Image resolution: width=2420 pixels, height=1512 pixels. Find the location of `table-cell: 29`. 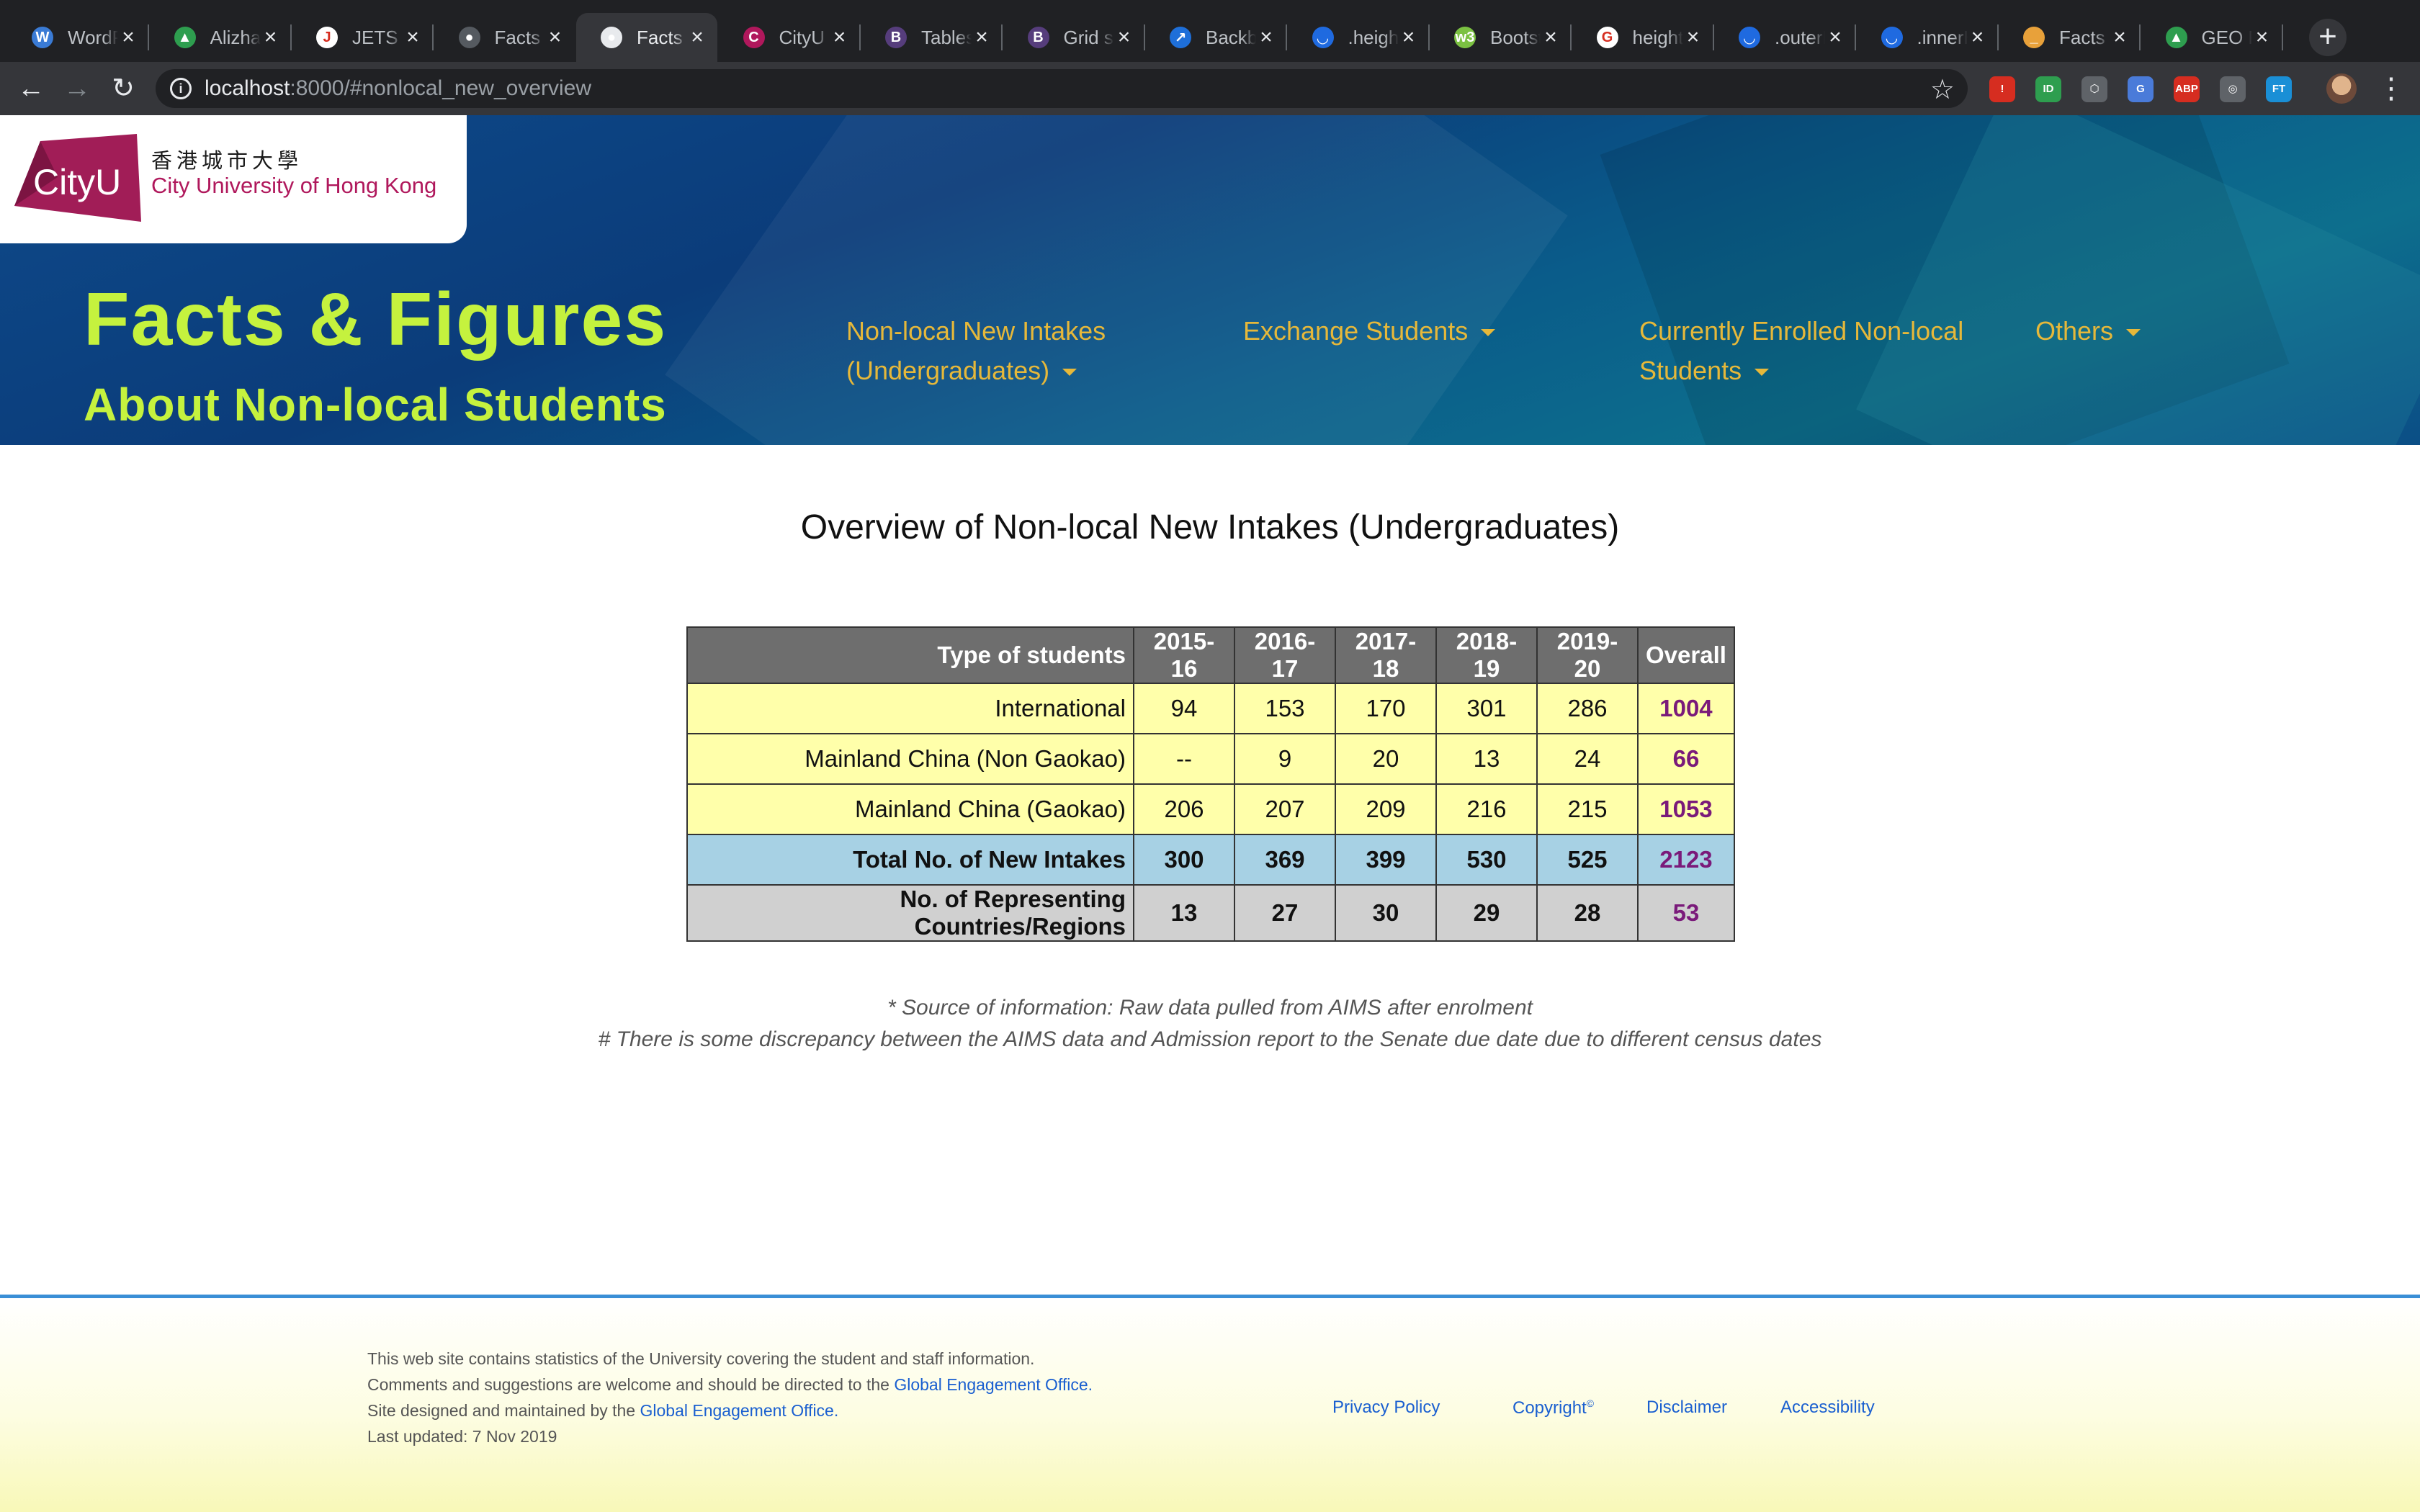

table-cell: 29 is located at coordinates (1486, 913).